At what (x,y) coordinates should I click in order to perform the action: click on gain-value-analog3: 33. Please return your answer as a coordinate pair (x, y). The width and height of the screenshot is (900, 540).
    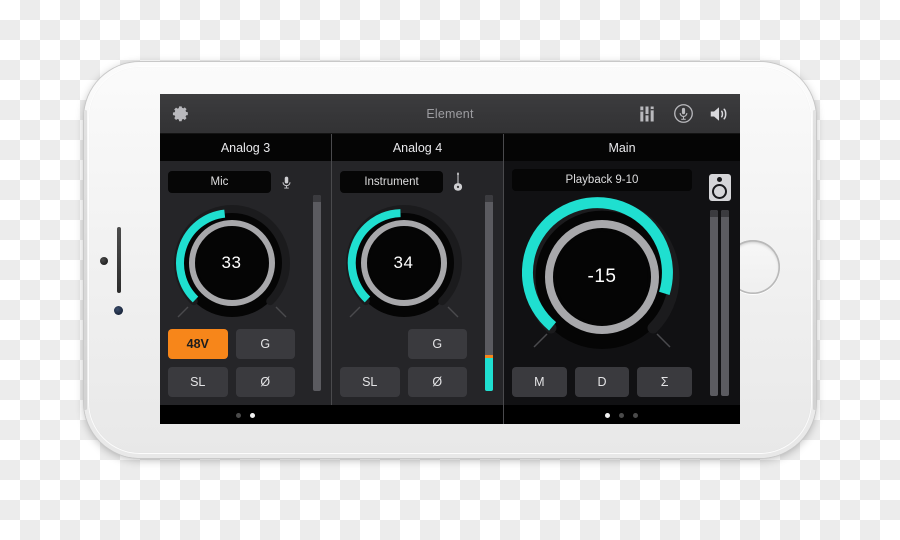
    Looking at the image, I should click on (231, 262).